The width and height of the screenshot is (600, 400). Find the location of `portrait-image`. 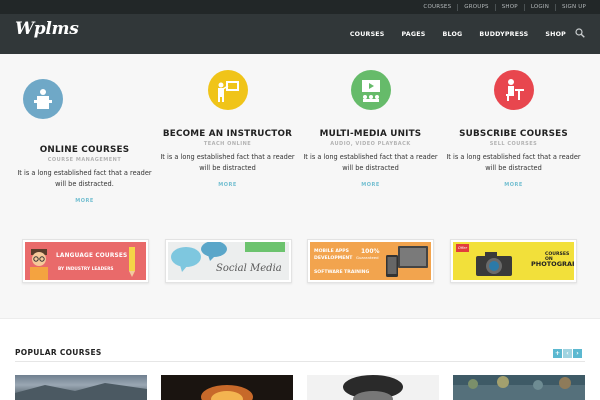

portrait-image is located at coordinates (373, 387).